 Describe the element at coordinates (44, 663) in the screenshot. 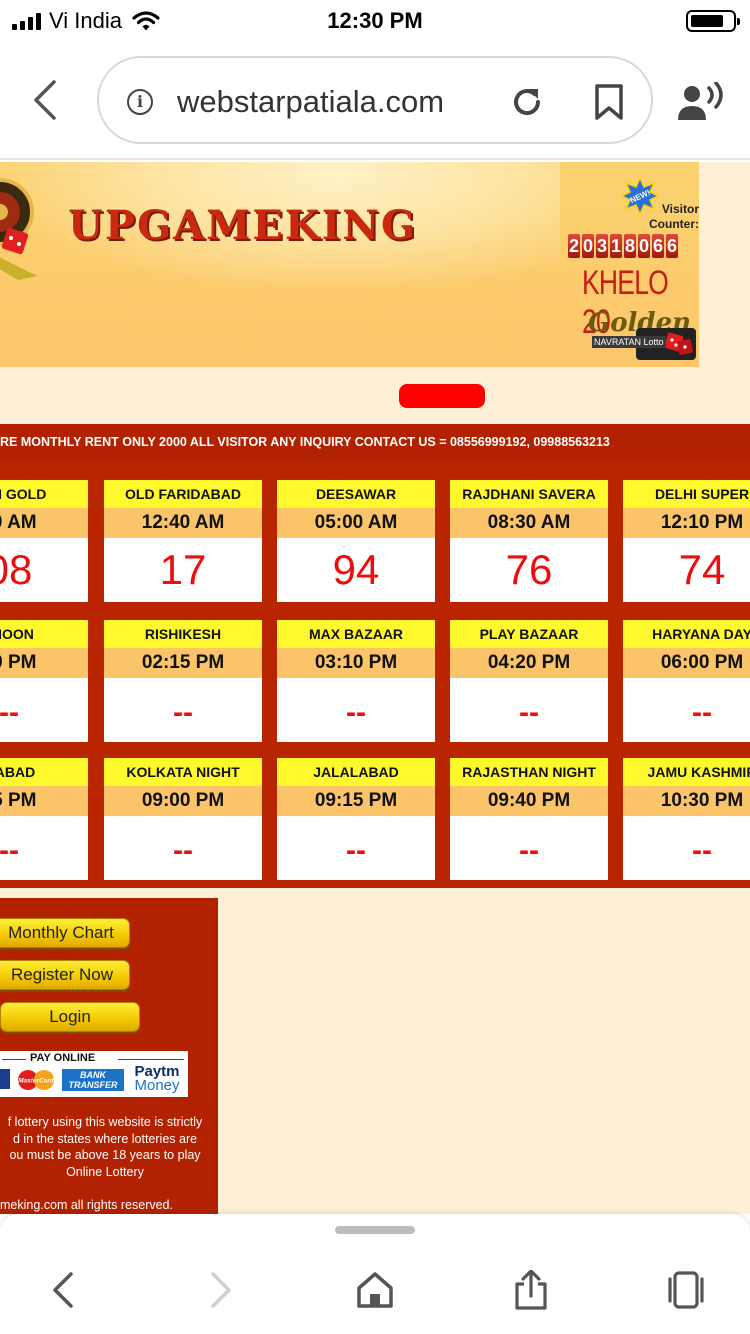

I see `game-time: 00 PM` at that location.